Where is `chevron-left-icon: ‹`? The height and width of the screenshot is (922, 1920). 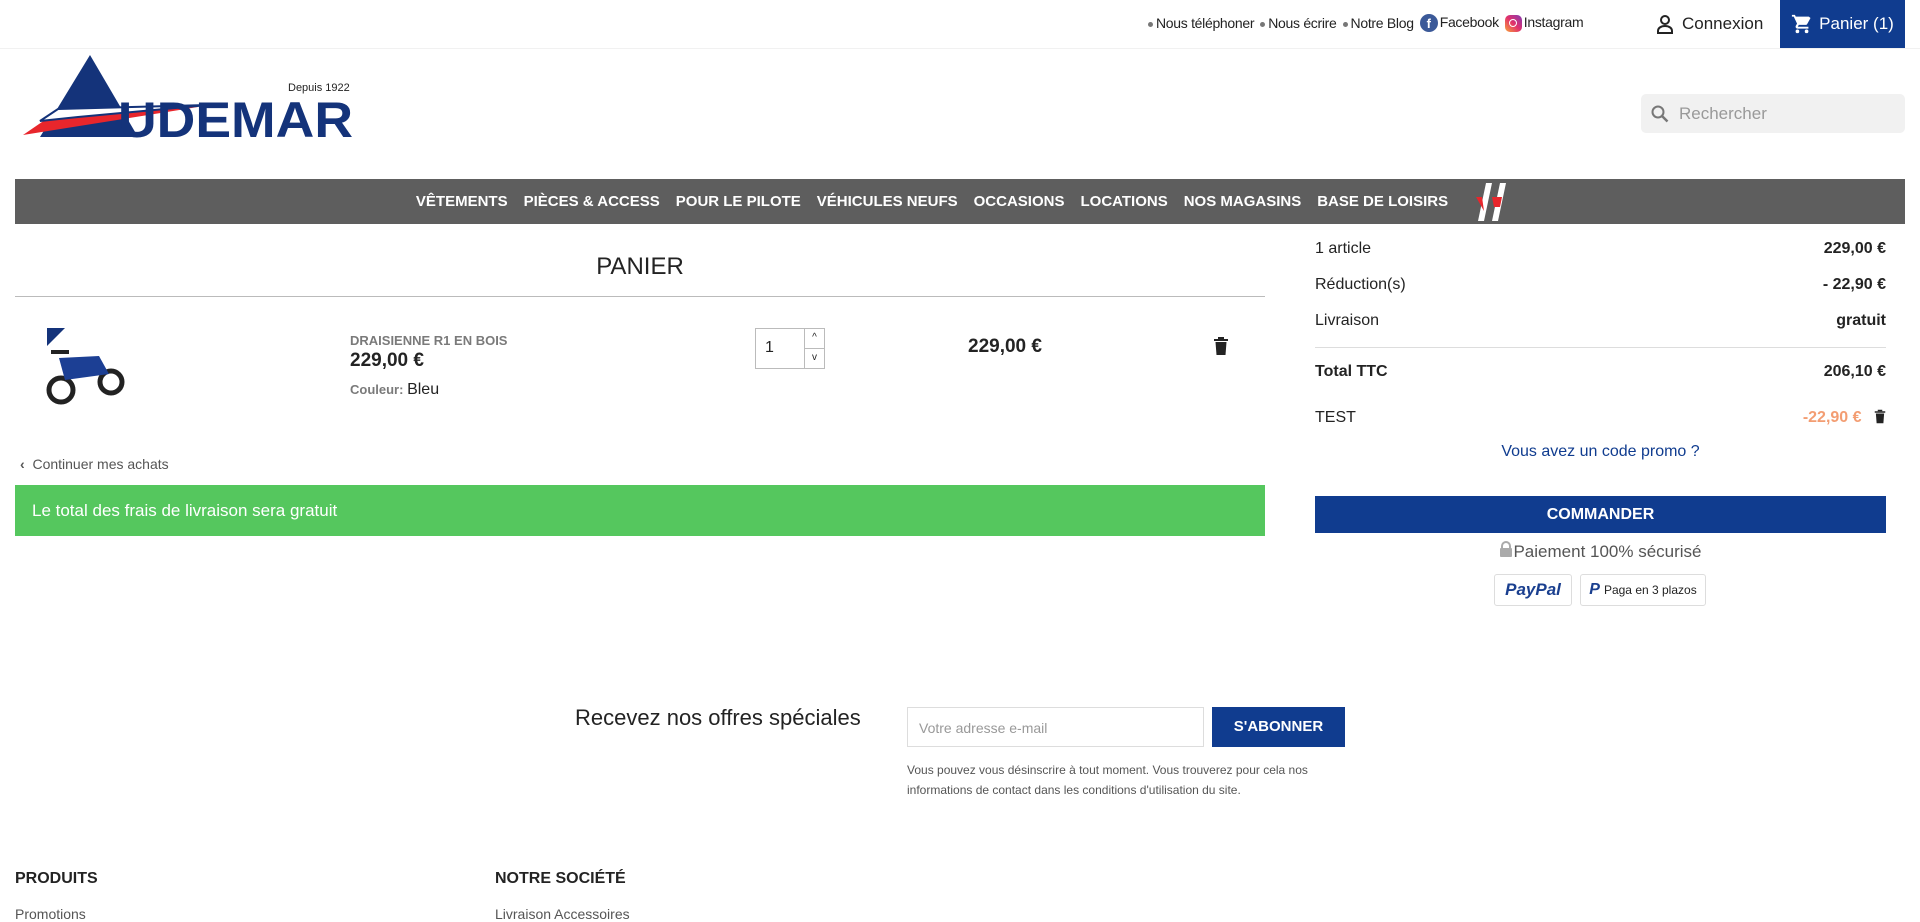 chevron-left-icon: ‹ is located at coordinates (22, 464).